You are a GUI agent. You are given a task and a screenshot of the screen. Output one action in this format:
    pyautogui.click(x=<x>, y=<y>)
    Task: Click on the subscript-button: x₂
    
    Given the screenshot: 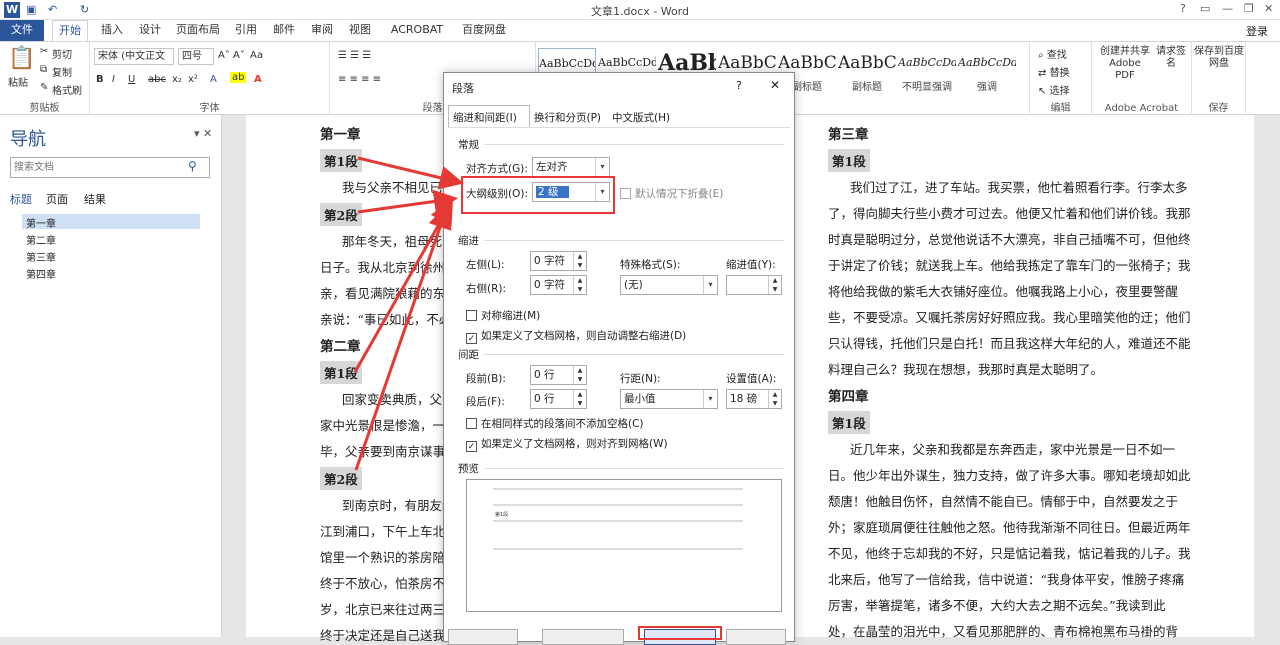 What is the action you would take?
    pyautogui.click(x=177, y=79)
    